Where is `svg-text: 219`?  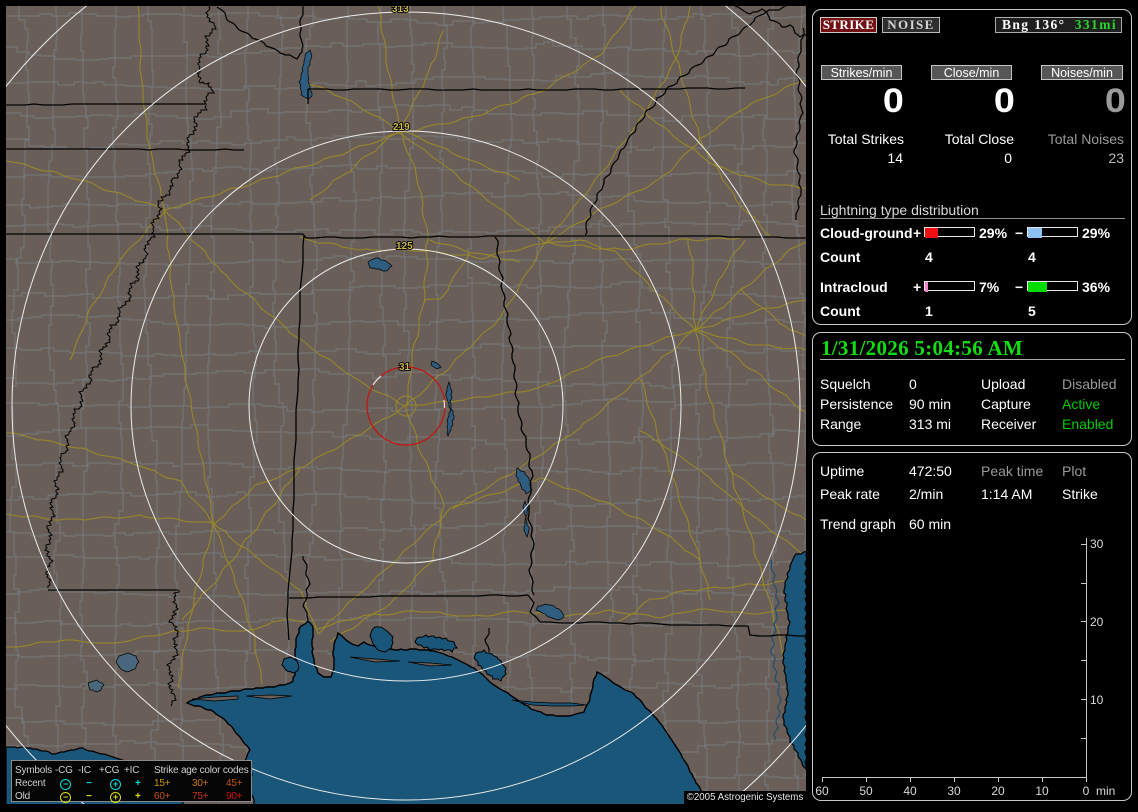 svg-text: 219 is located at coordinates (401, 127).